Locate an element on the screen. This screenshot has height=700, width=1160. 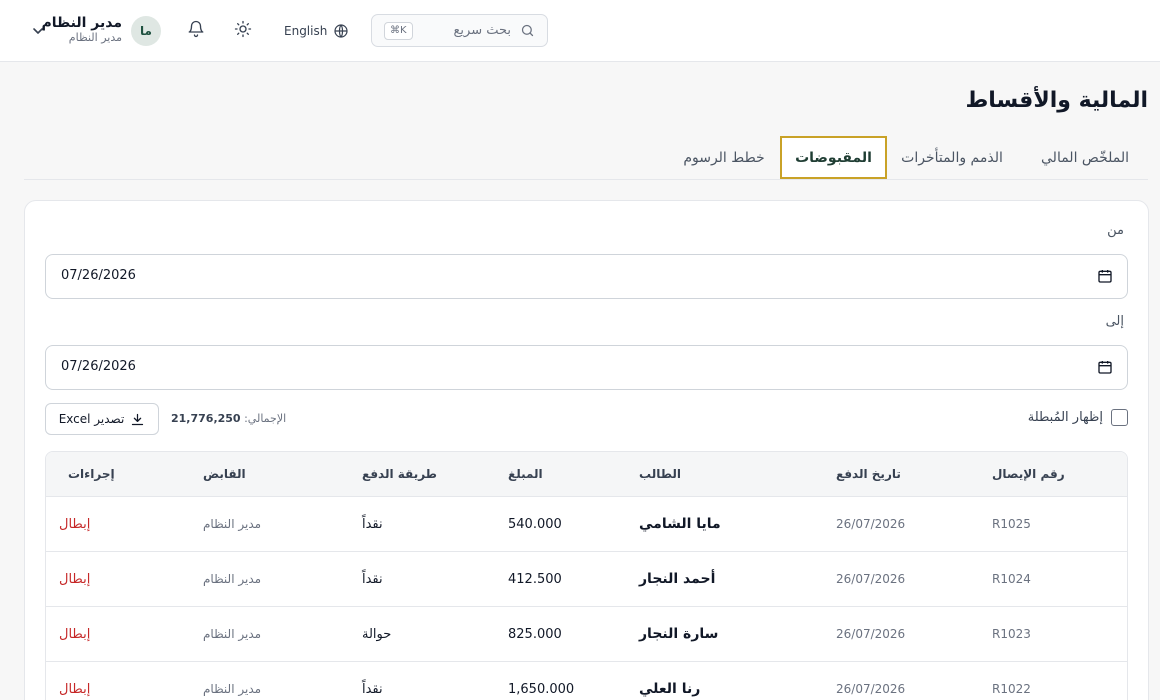
search-placeholder: بحث سريع is located at coordinates (482, 30).